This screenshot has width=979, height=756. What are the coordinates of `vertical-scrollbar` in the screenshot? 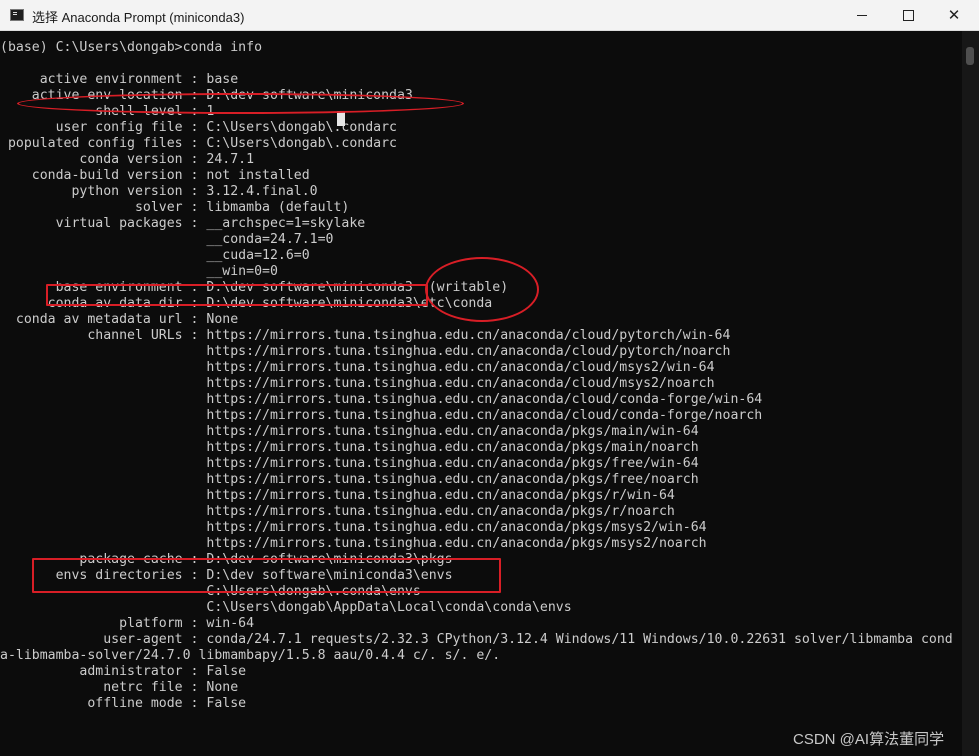 It's located at (970, 393).